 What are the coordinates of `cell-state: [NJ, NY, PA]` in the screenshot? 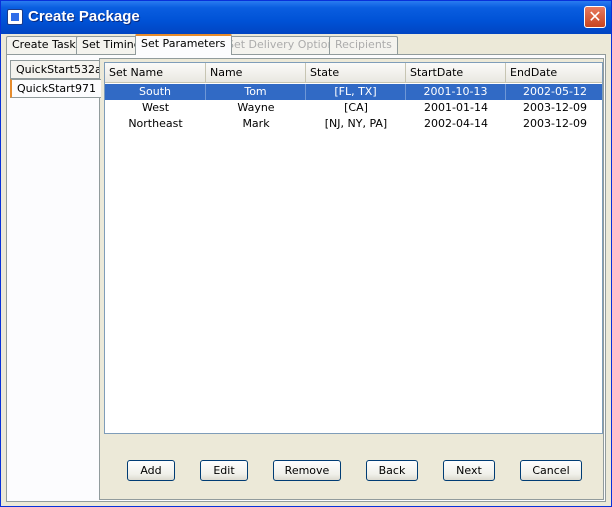 It's located at (356, 123).